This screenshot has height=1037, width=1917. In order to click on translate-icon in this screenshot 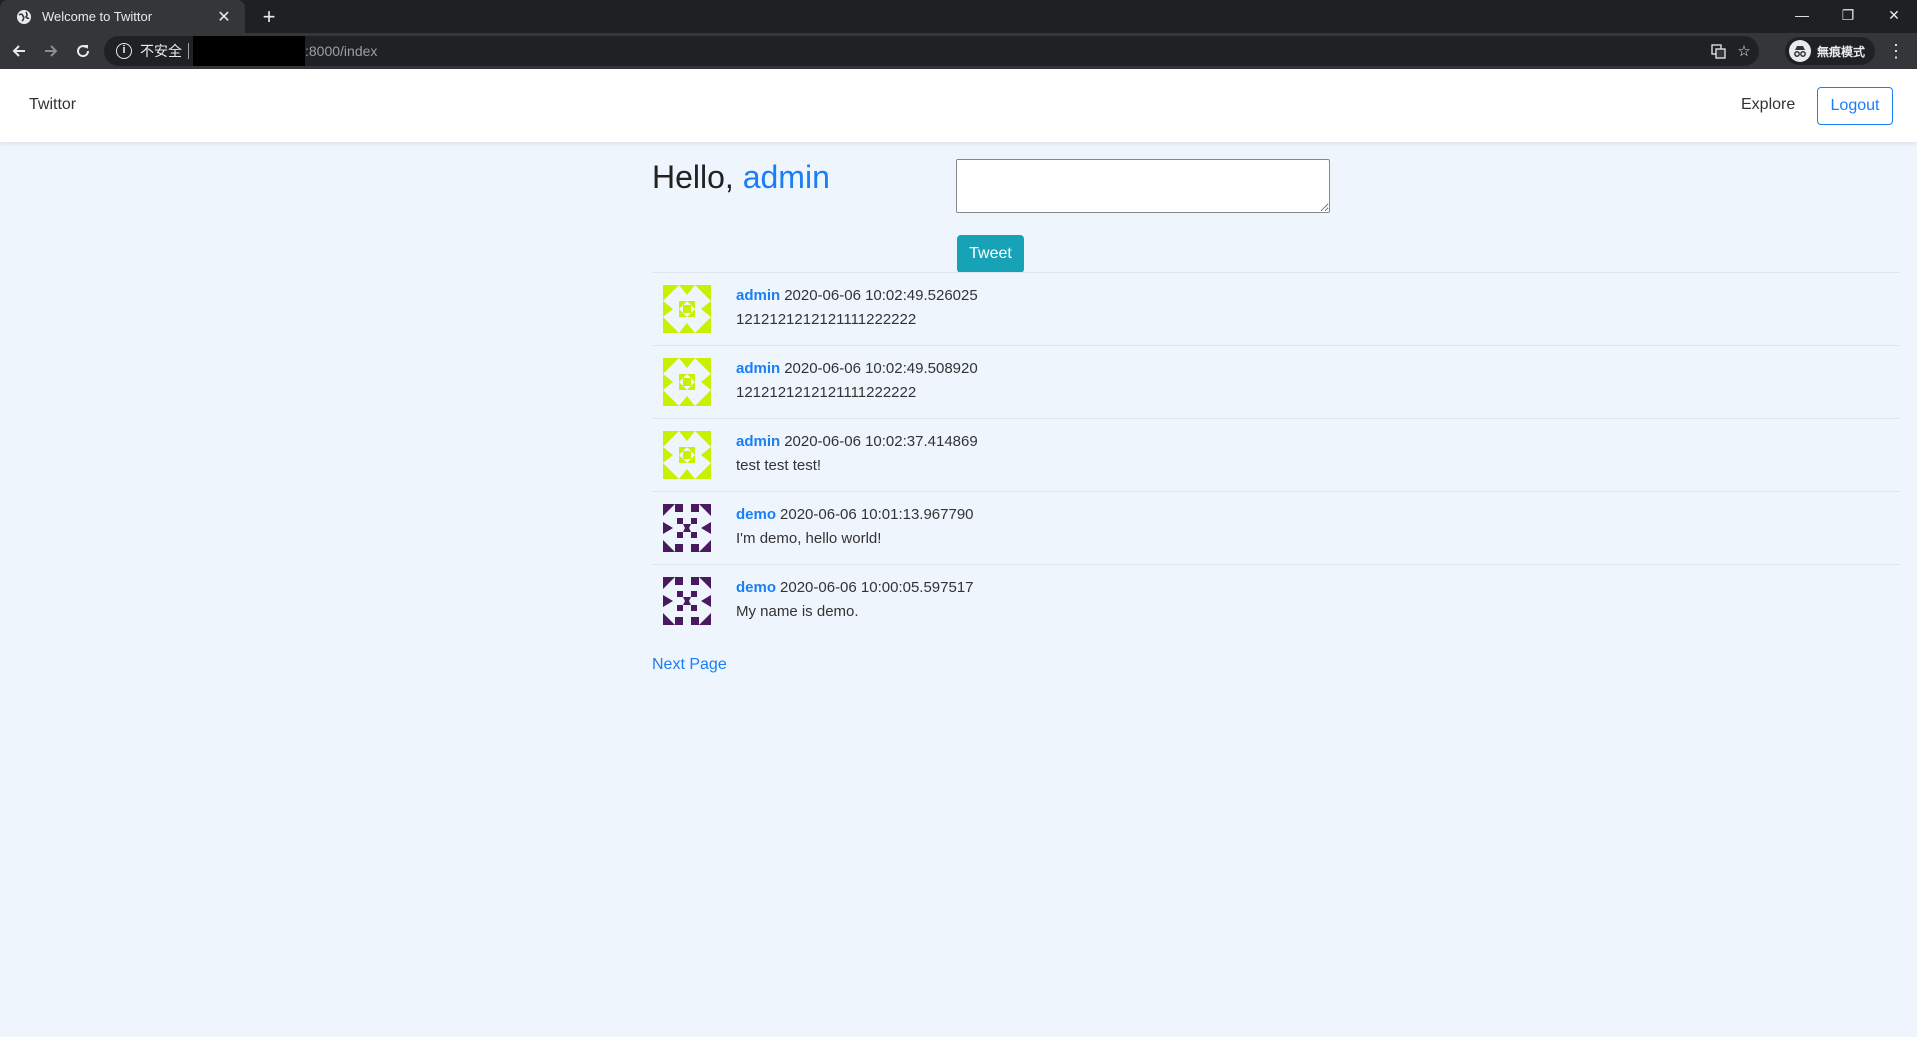, I will do `click(1718, 51)`.